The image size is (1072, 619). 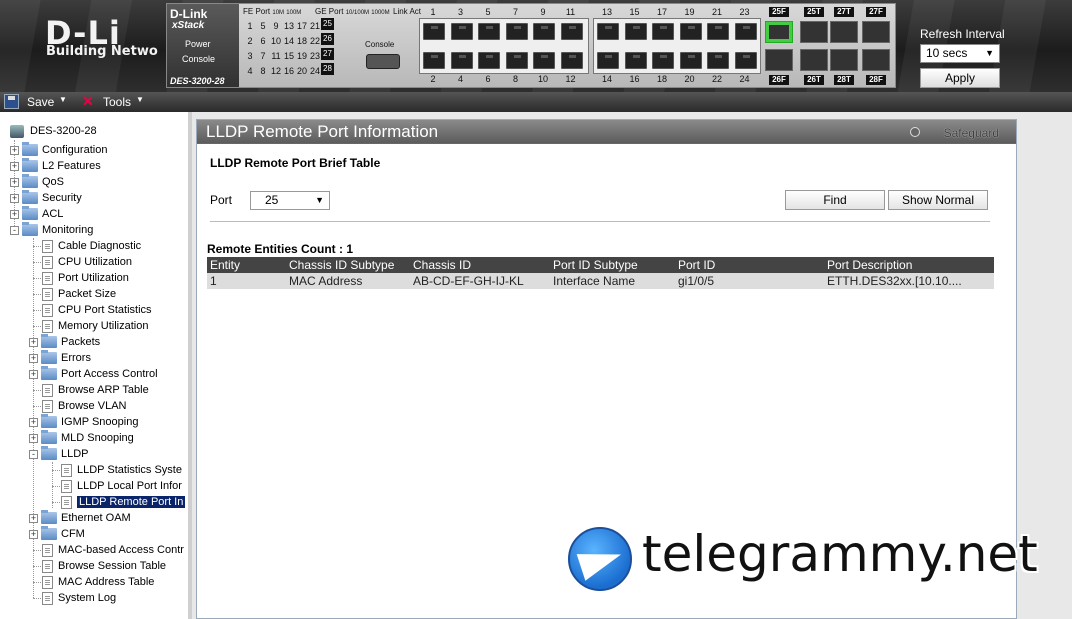 I want to click on tree-item-browse-arp-table: Browse ARP Table, so click(x=89, y=390).